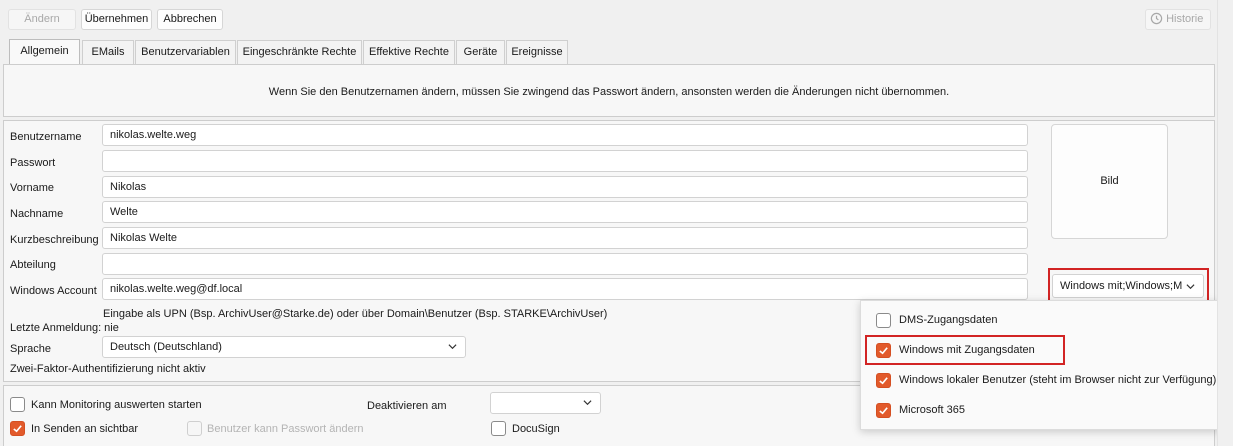  What do you see at coordinates (565, 161) in the screenshot?
I see `password-input` at bounding box center [565, 161].